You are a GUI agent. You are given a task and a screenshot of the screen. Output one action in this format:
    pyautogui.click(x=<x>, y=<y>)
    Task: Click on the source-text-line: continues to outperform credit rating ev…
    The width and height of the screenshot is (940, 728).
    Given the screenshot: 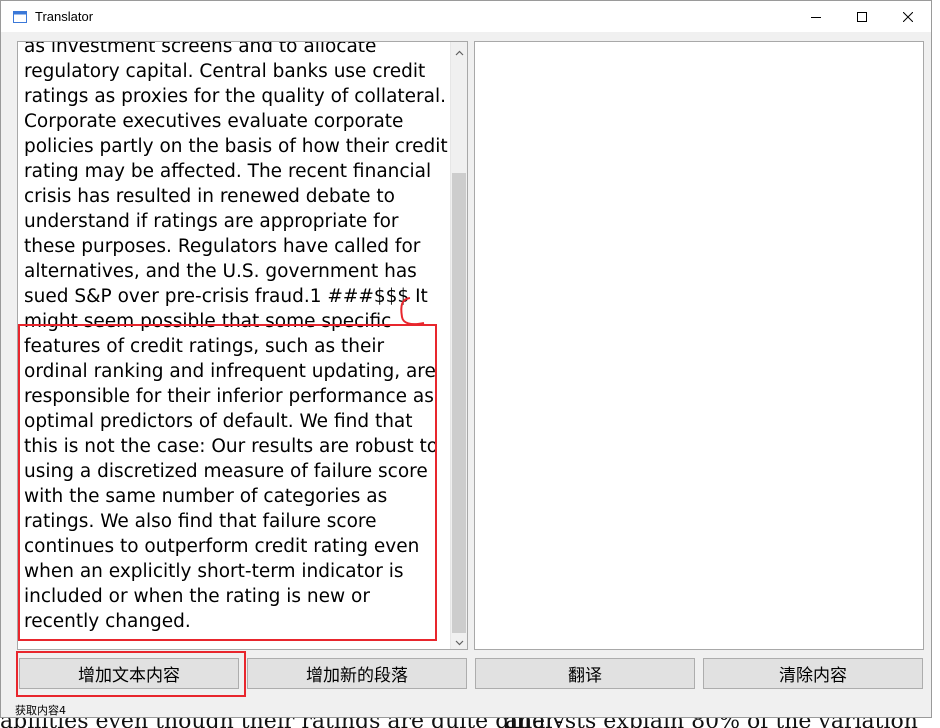 What is the action you would take?
    pyautogui.click(x=222, y=546)
    